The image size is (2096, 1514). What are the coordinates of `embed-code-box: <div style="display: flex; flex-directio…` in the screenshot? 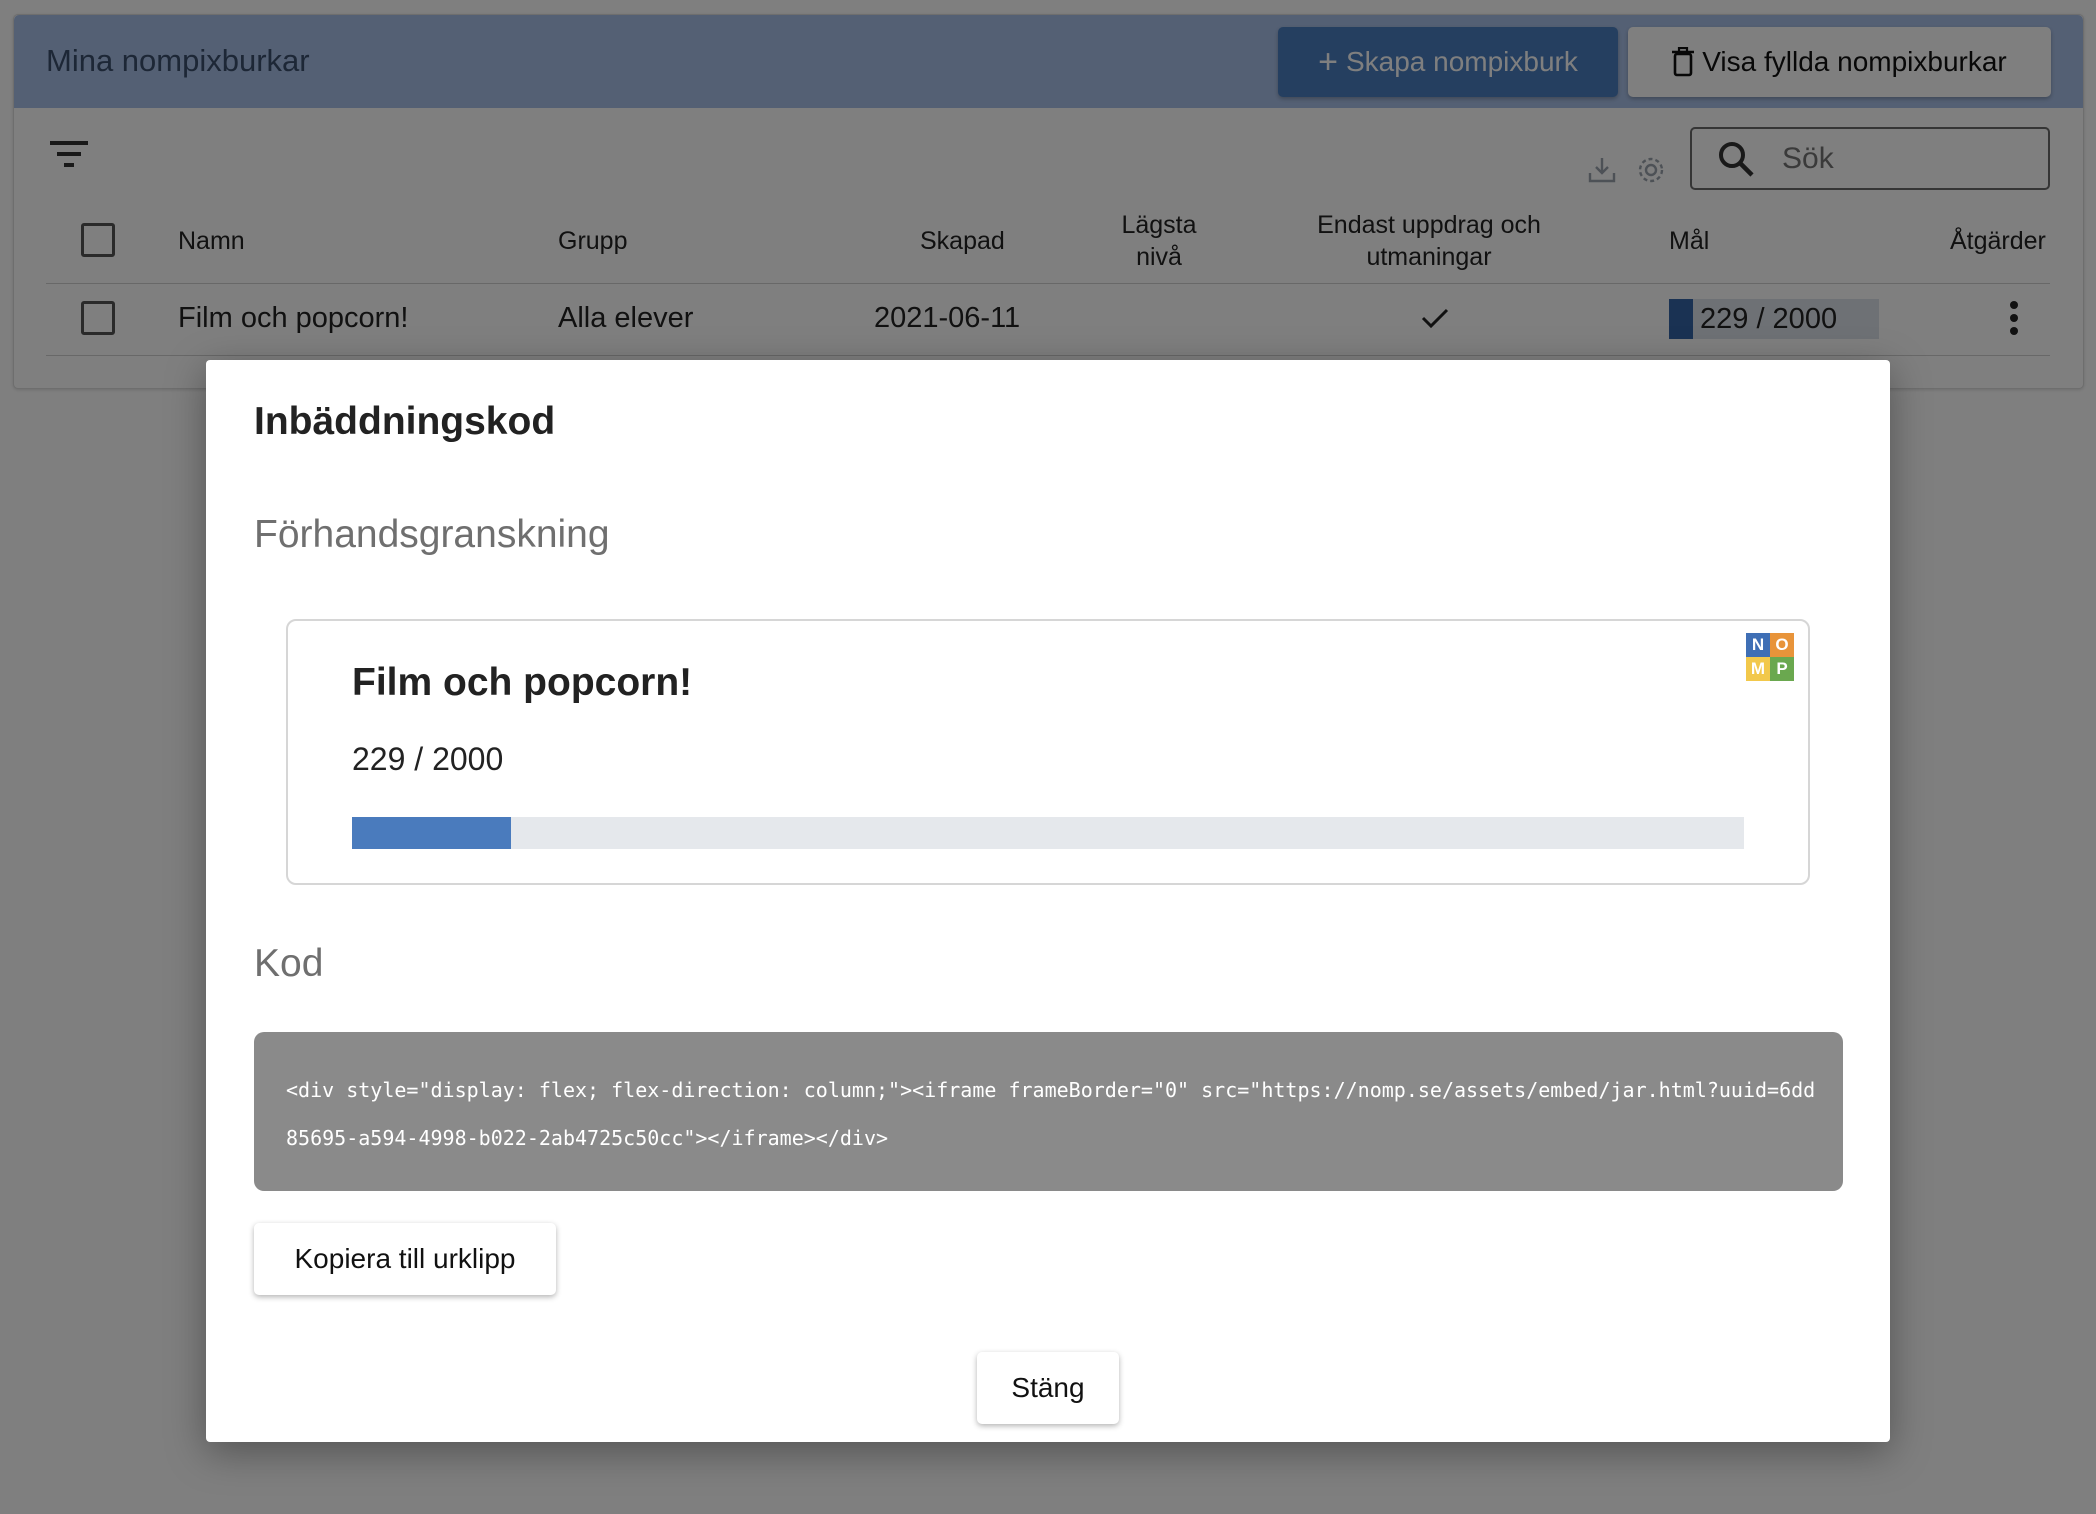 It's located at (1048, 1111).